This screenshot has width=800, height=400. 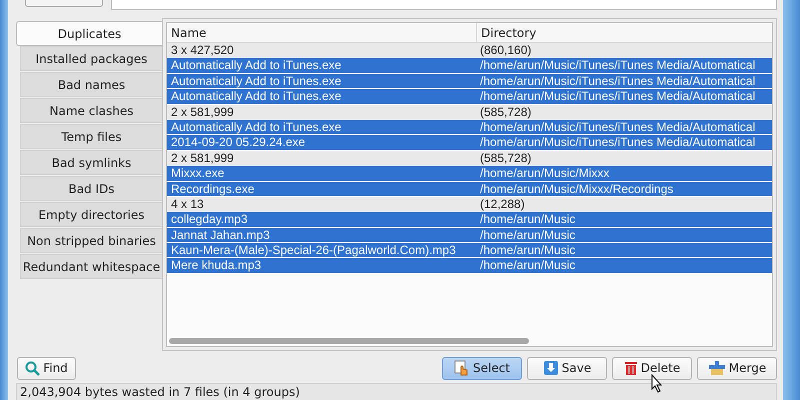 What do you see at coordinates (349, 341) in the screenshot?
I see `scrollbar-thumb` at bounding box center [349, 341].